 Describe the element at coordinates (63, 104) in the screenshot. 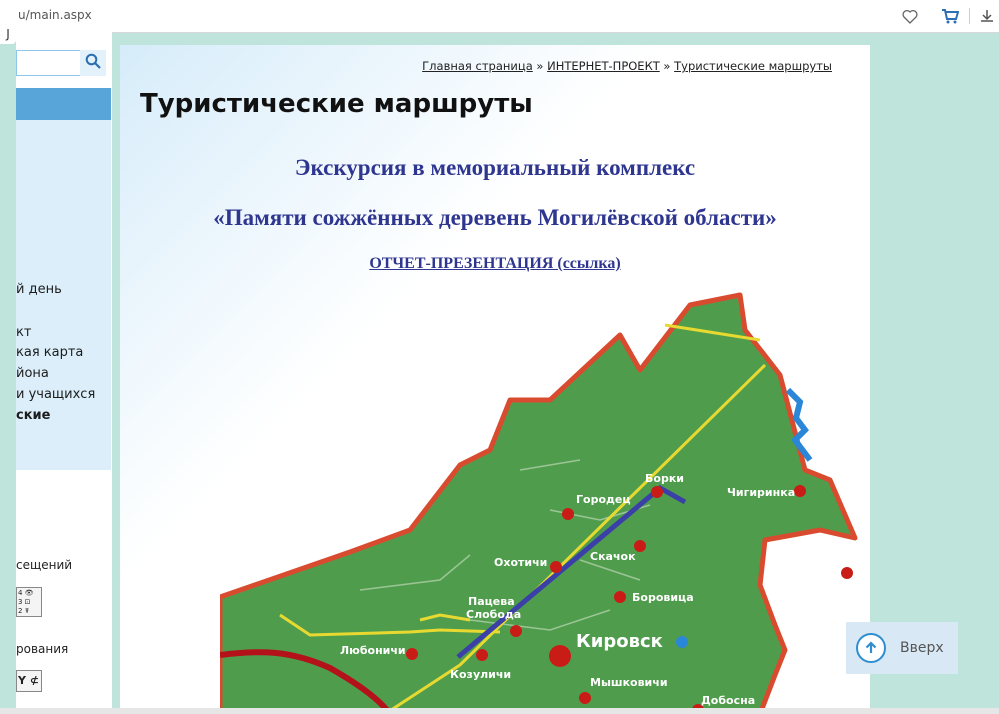

I see `sidebar-menu-header` at that location.